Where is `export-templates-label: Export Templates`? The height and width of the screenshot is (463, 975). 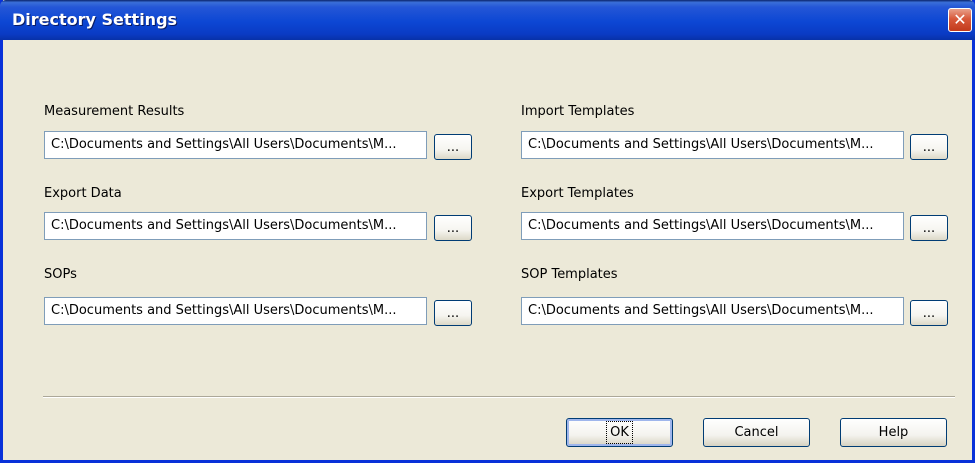
export-templates-label: Export Templates is located at coordinates (577, 193).